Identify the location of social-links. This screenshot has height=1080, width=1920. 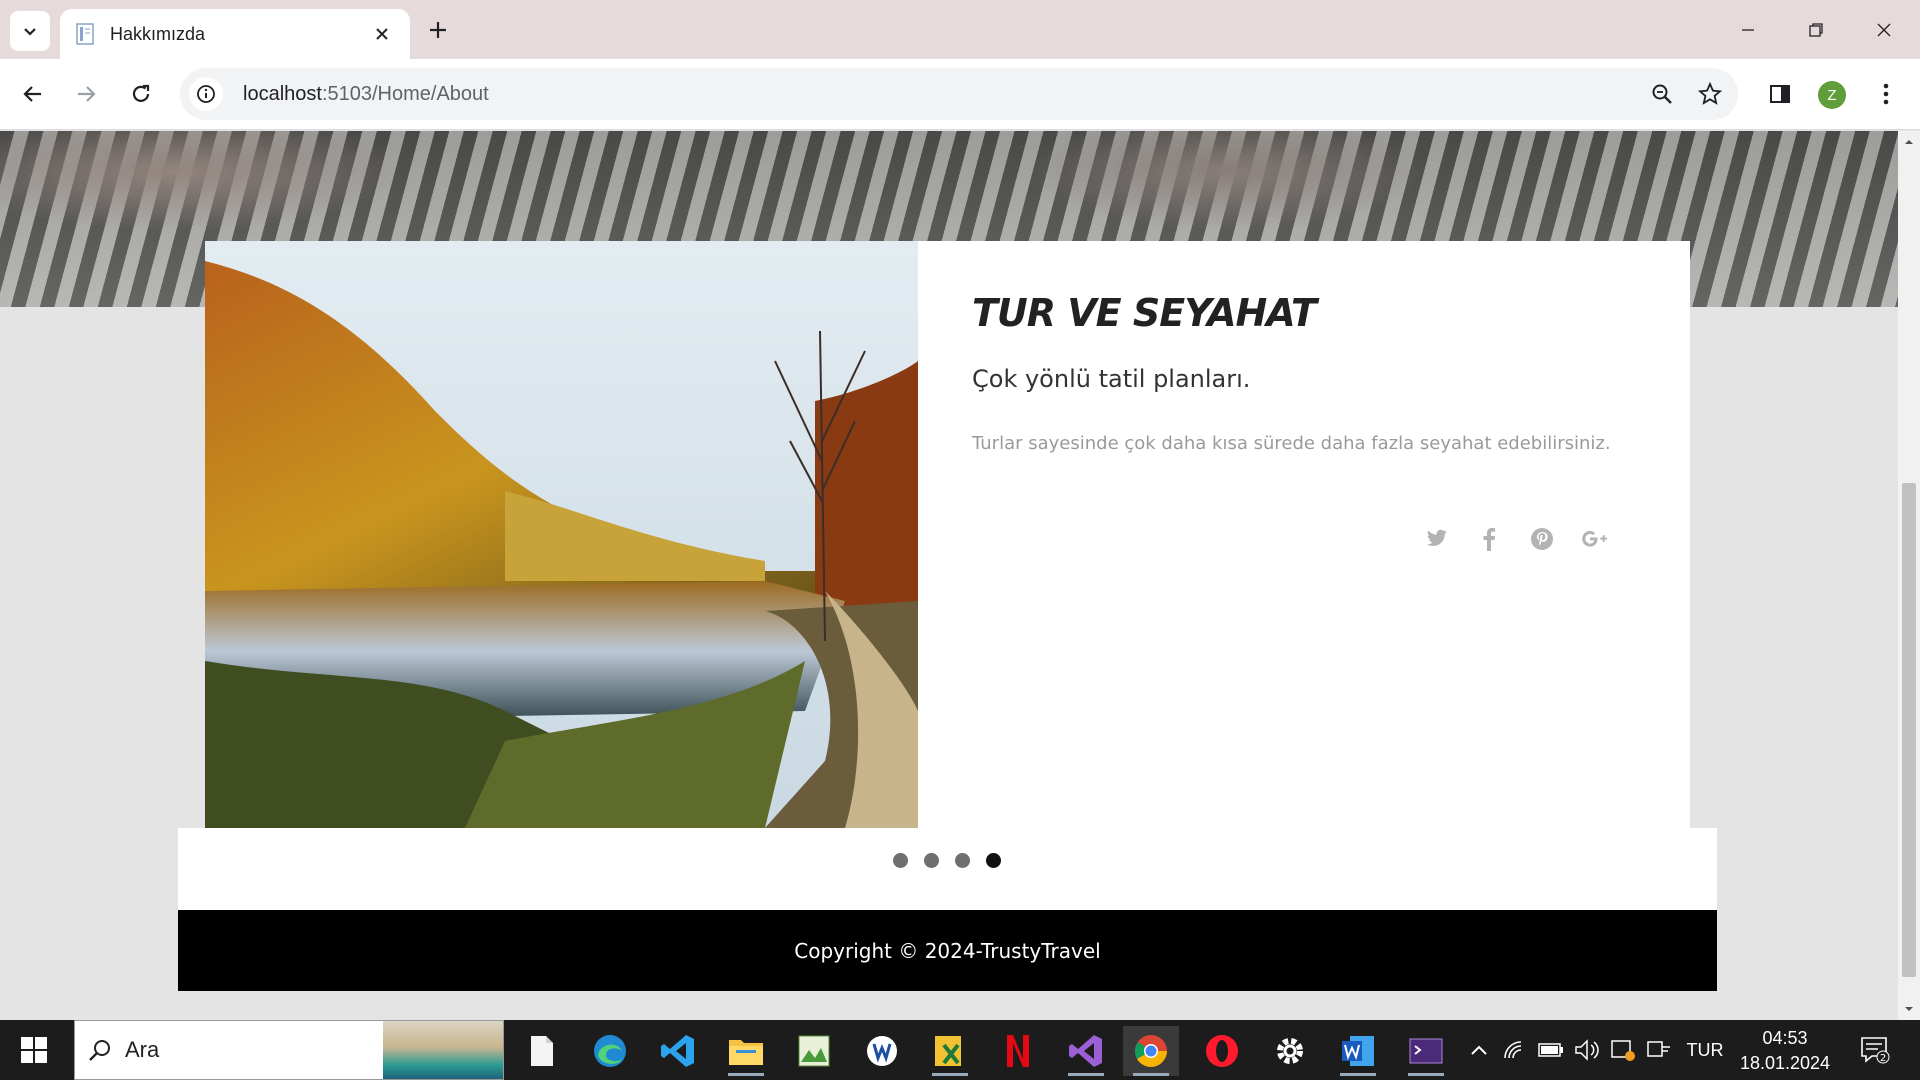
(1515, 539).